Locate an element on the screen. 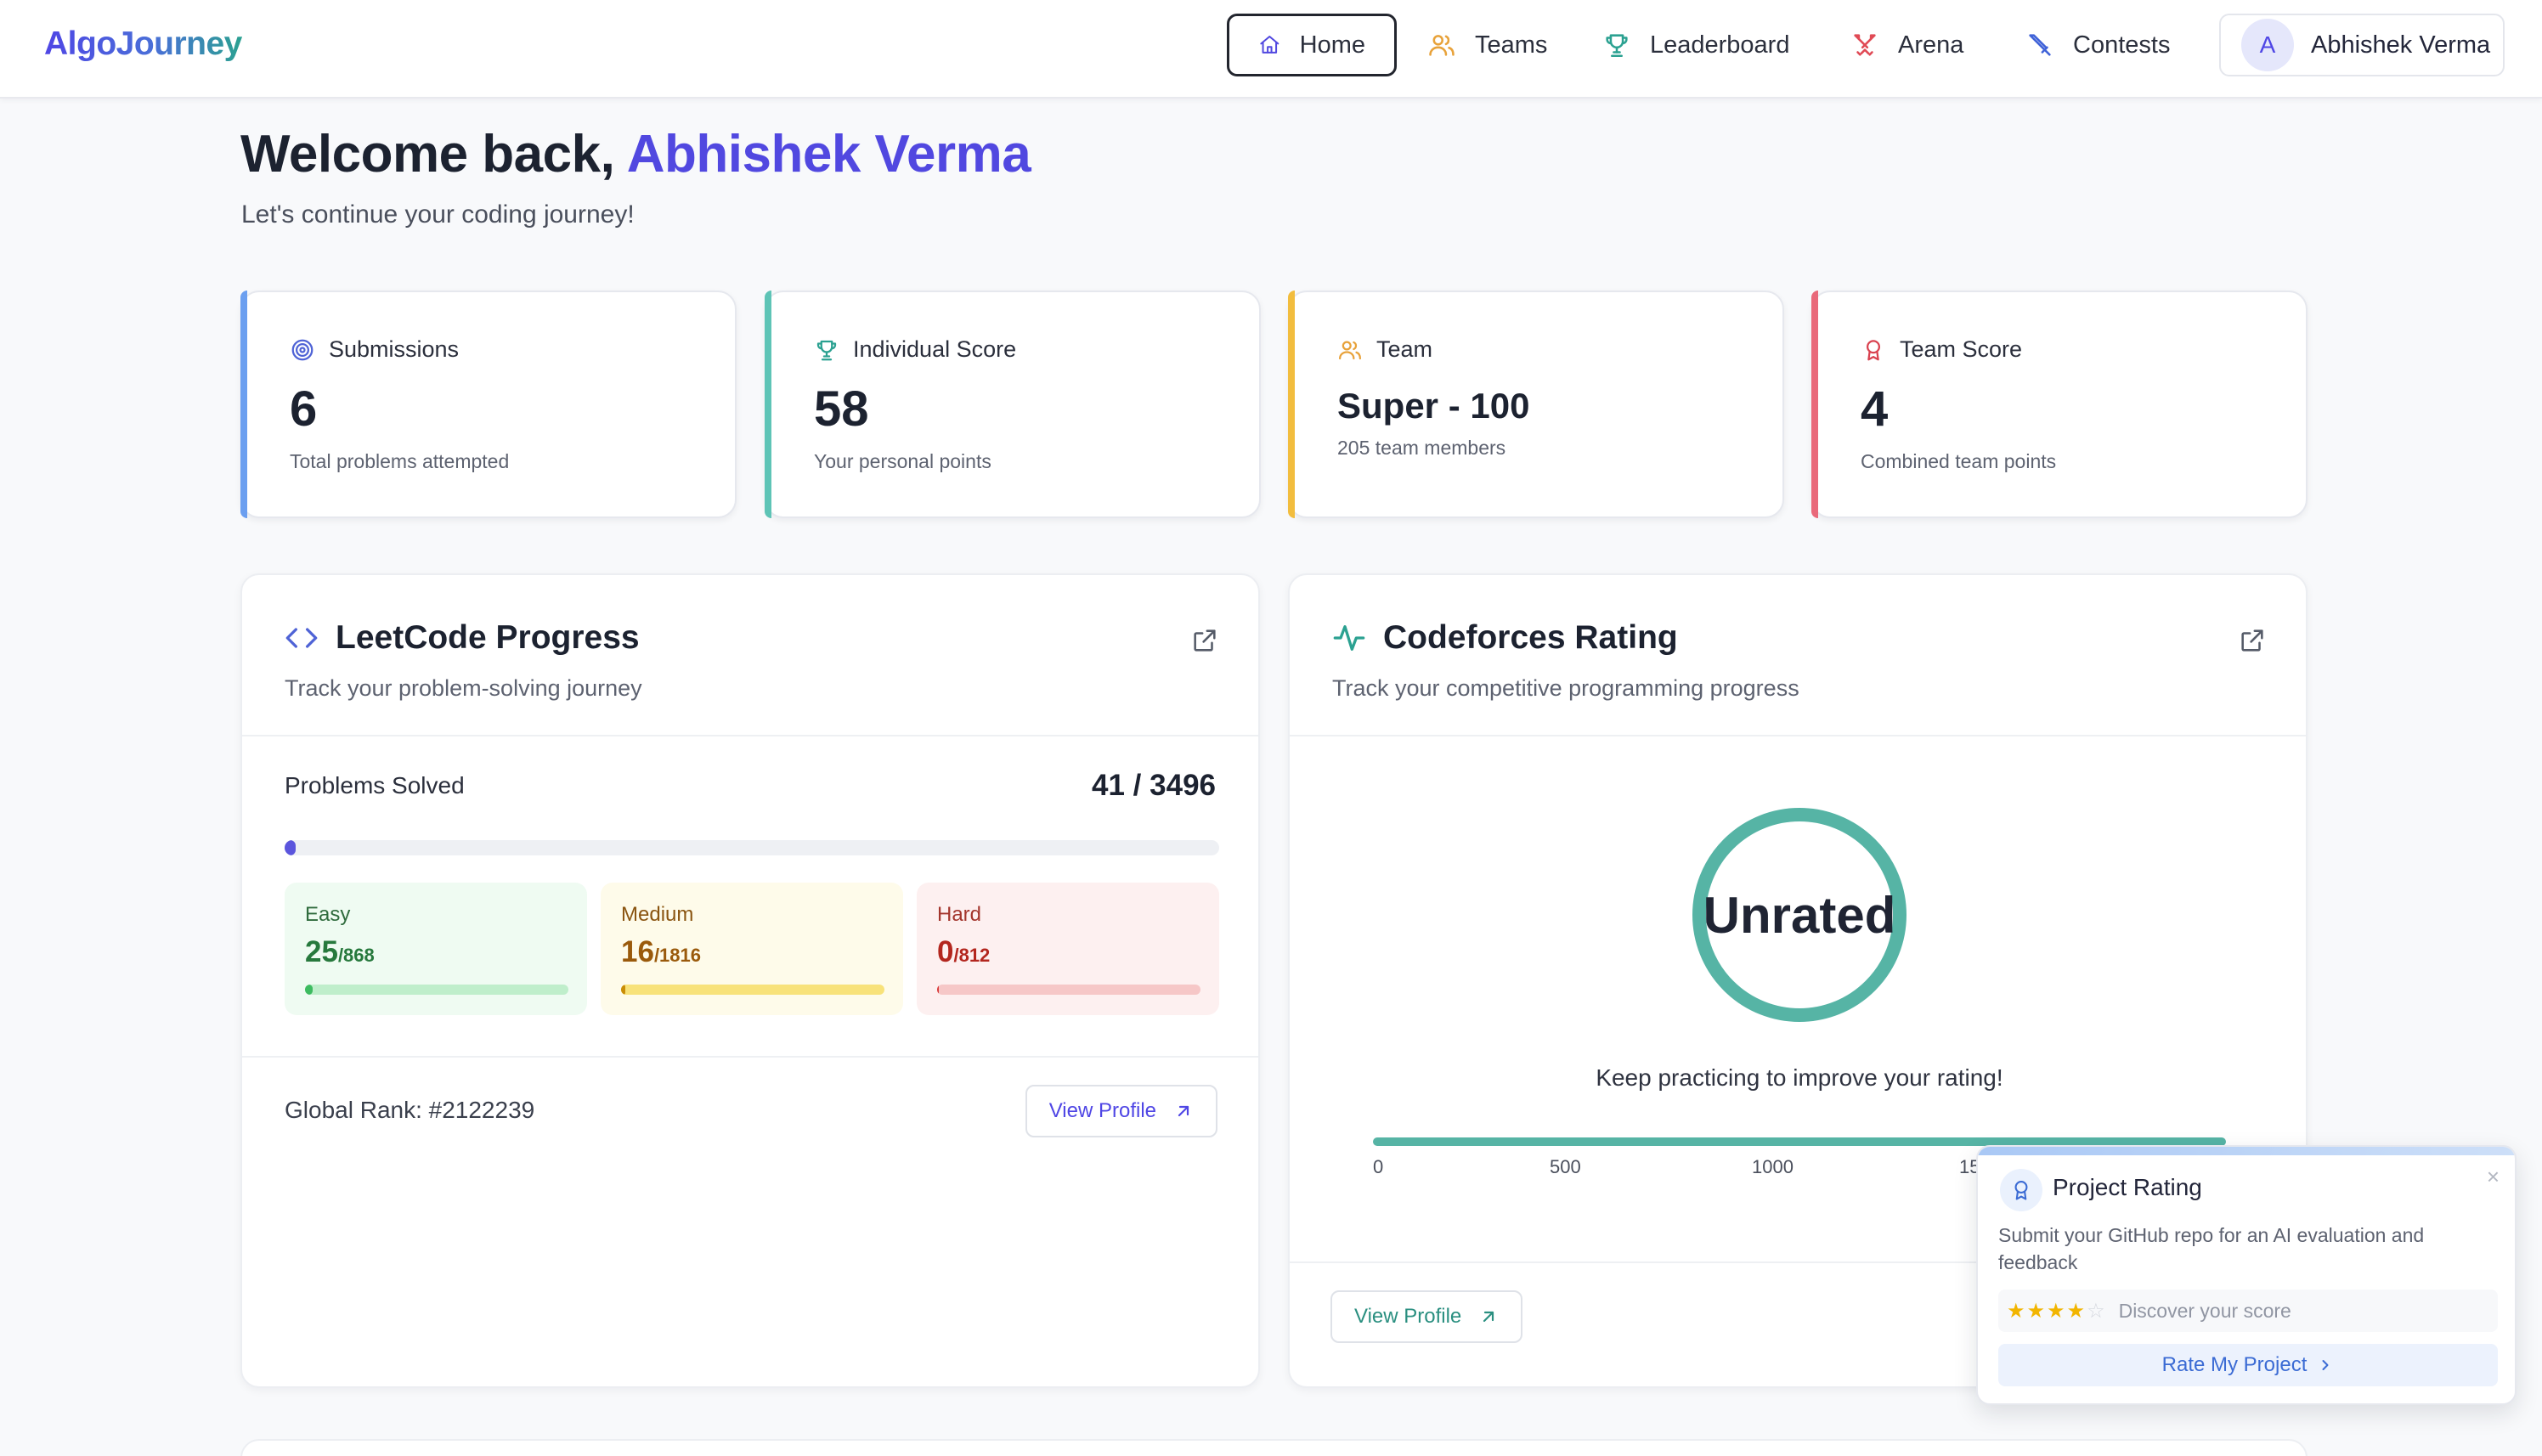 Image resolution: width=2542 pixels, height=1456 pixels. nav-arena: Arena is located at coordinates (1907, 45).